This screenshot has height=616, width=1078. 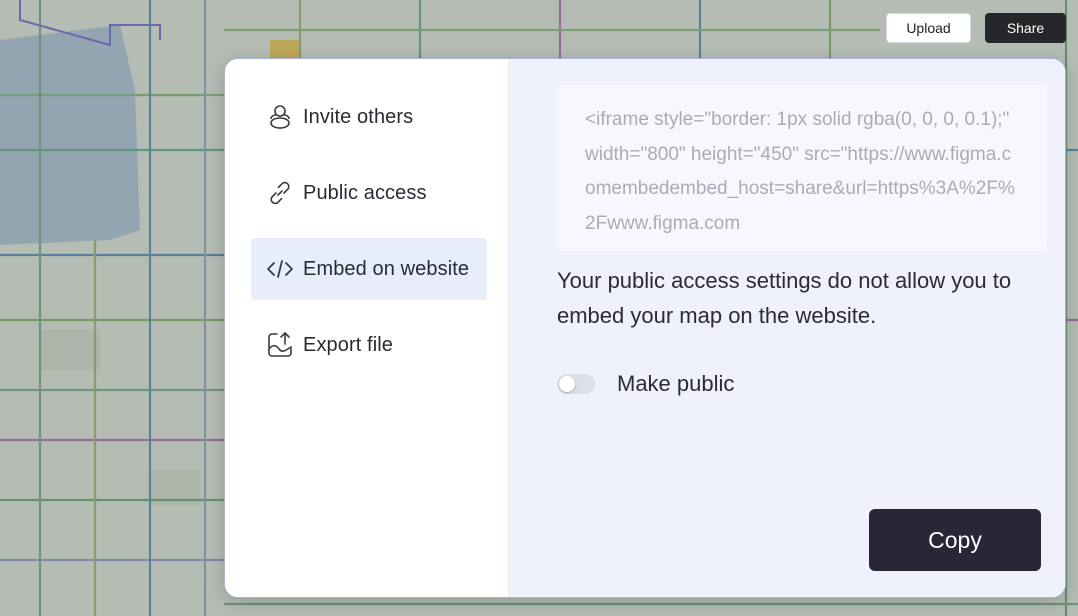 I want to click on sidebar-item-label: Invite others, so click(x=358, y=116).